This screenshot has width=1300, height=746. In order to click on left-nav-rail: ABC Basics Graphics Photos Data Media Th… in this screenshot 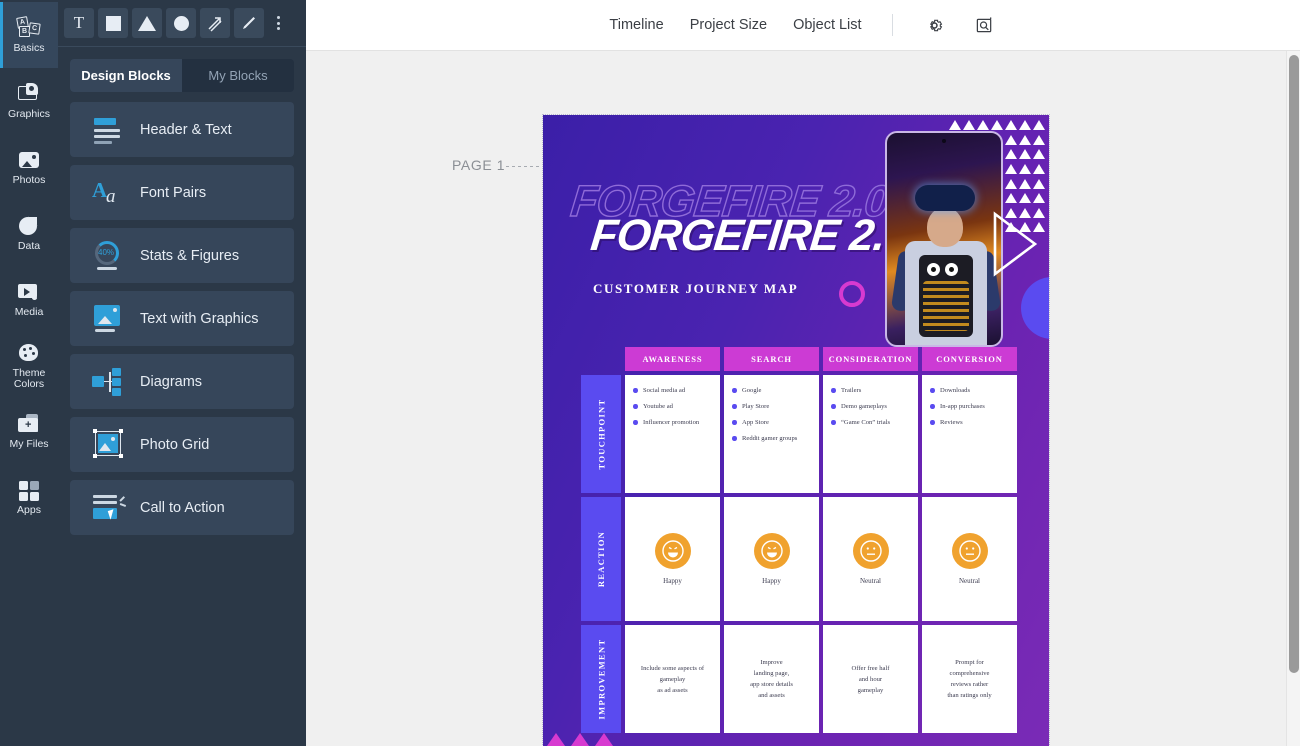, I will do `click(29, 373)`.